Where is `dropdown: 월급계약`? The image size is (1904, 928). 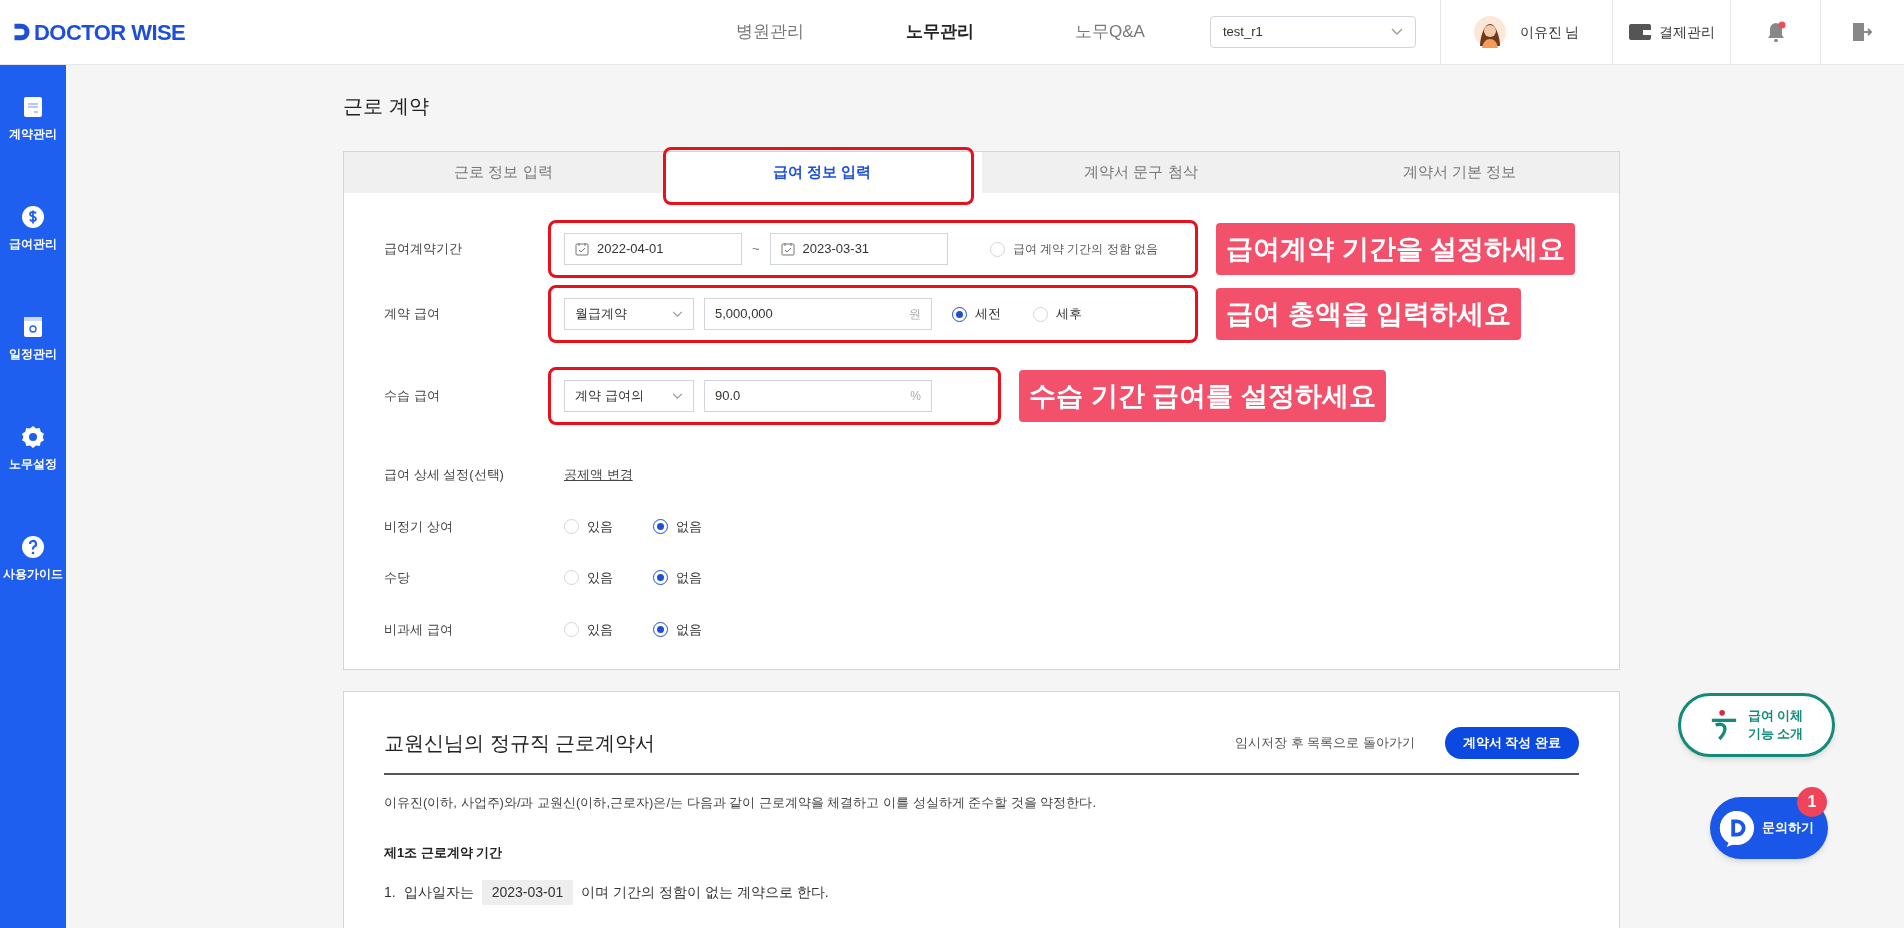 dropdown: 월급계약 is located at coordinates (629, 314).